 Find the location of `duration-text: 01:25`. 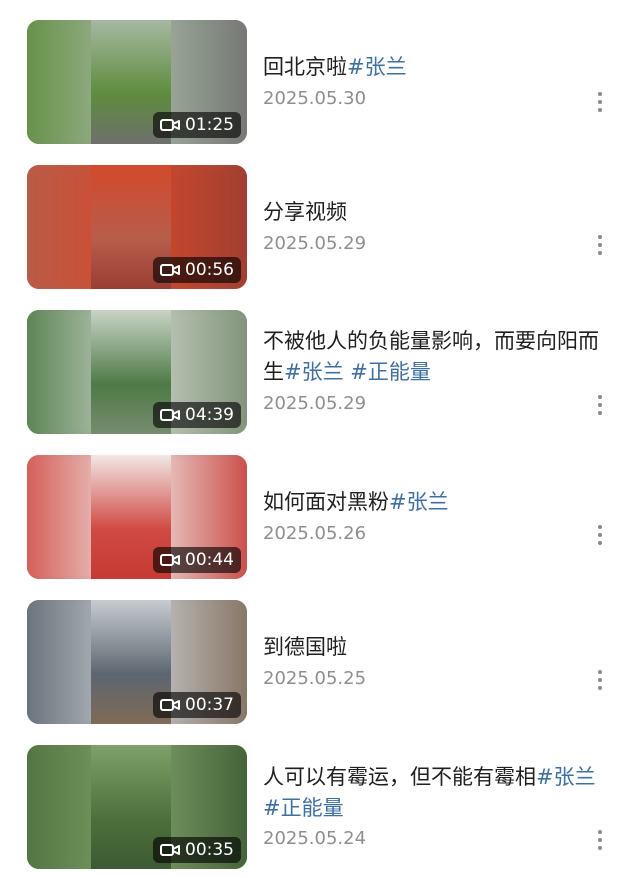

duration-text: 01:25 is located at coordinates (209, 125).